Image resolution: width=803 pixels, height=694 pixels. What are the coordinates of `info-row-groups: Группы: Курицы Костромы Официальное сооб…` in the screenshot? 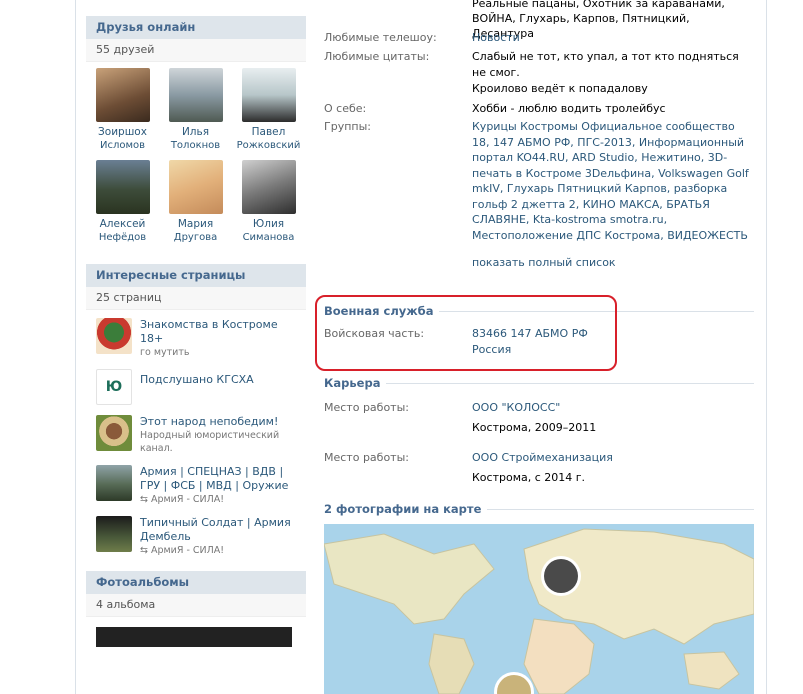 It's located at (539, 181).